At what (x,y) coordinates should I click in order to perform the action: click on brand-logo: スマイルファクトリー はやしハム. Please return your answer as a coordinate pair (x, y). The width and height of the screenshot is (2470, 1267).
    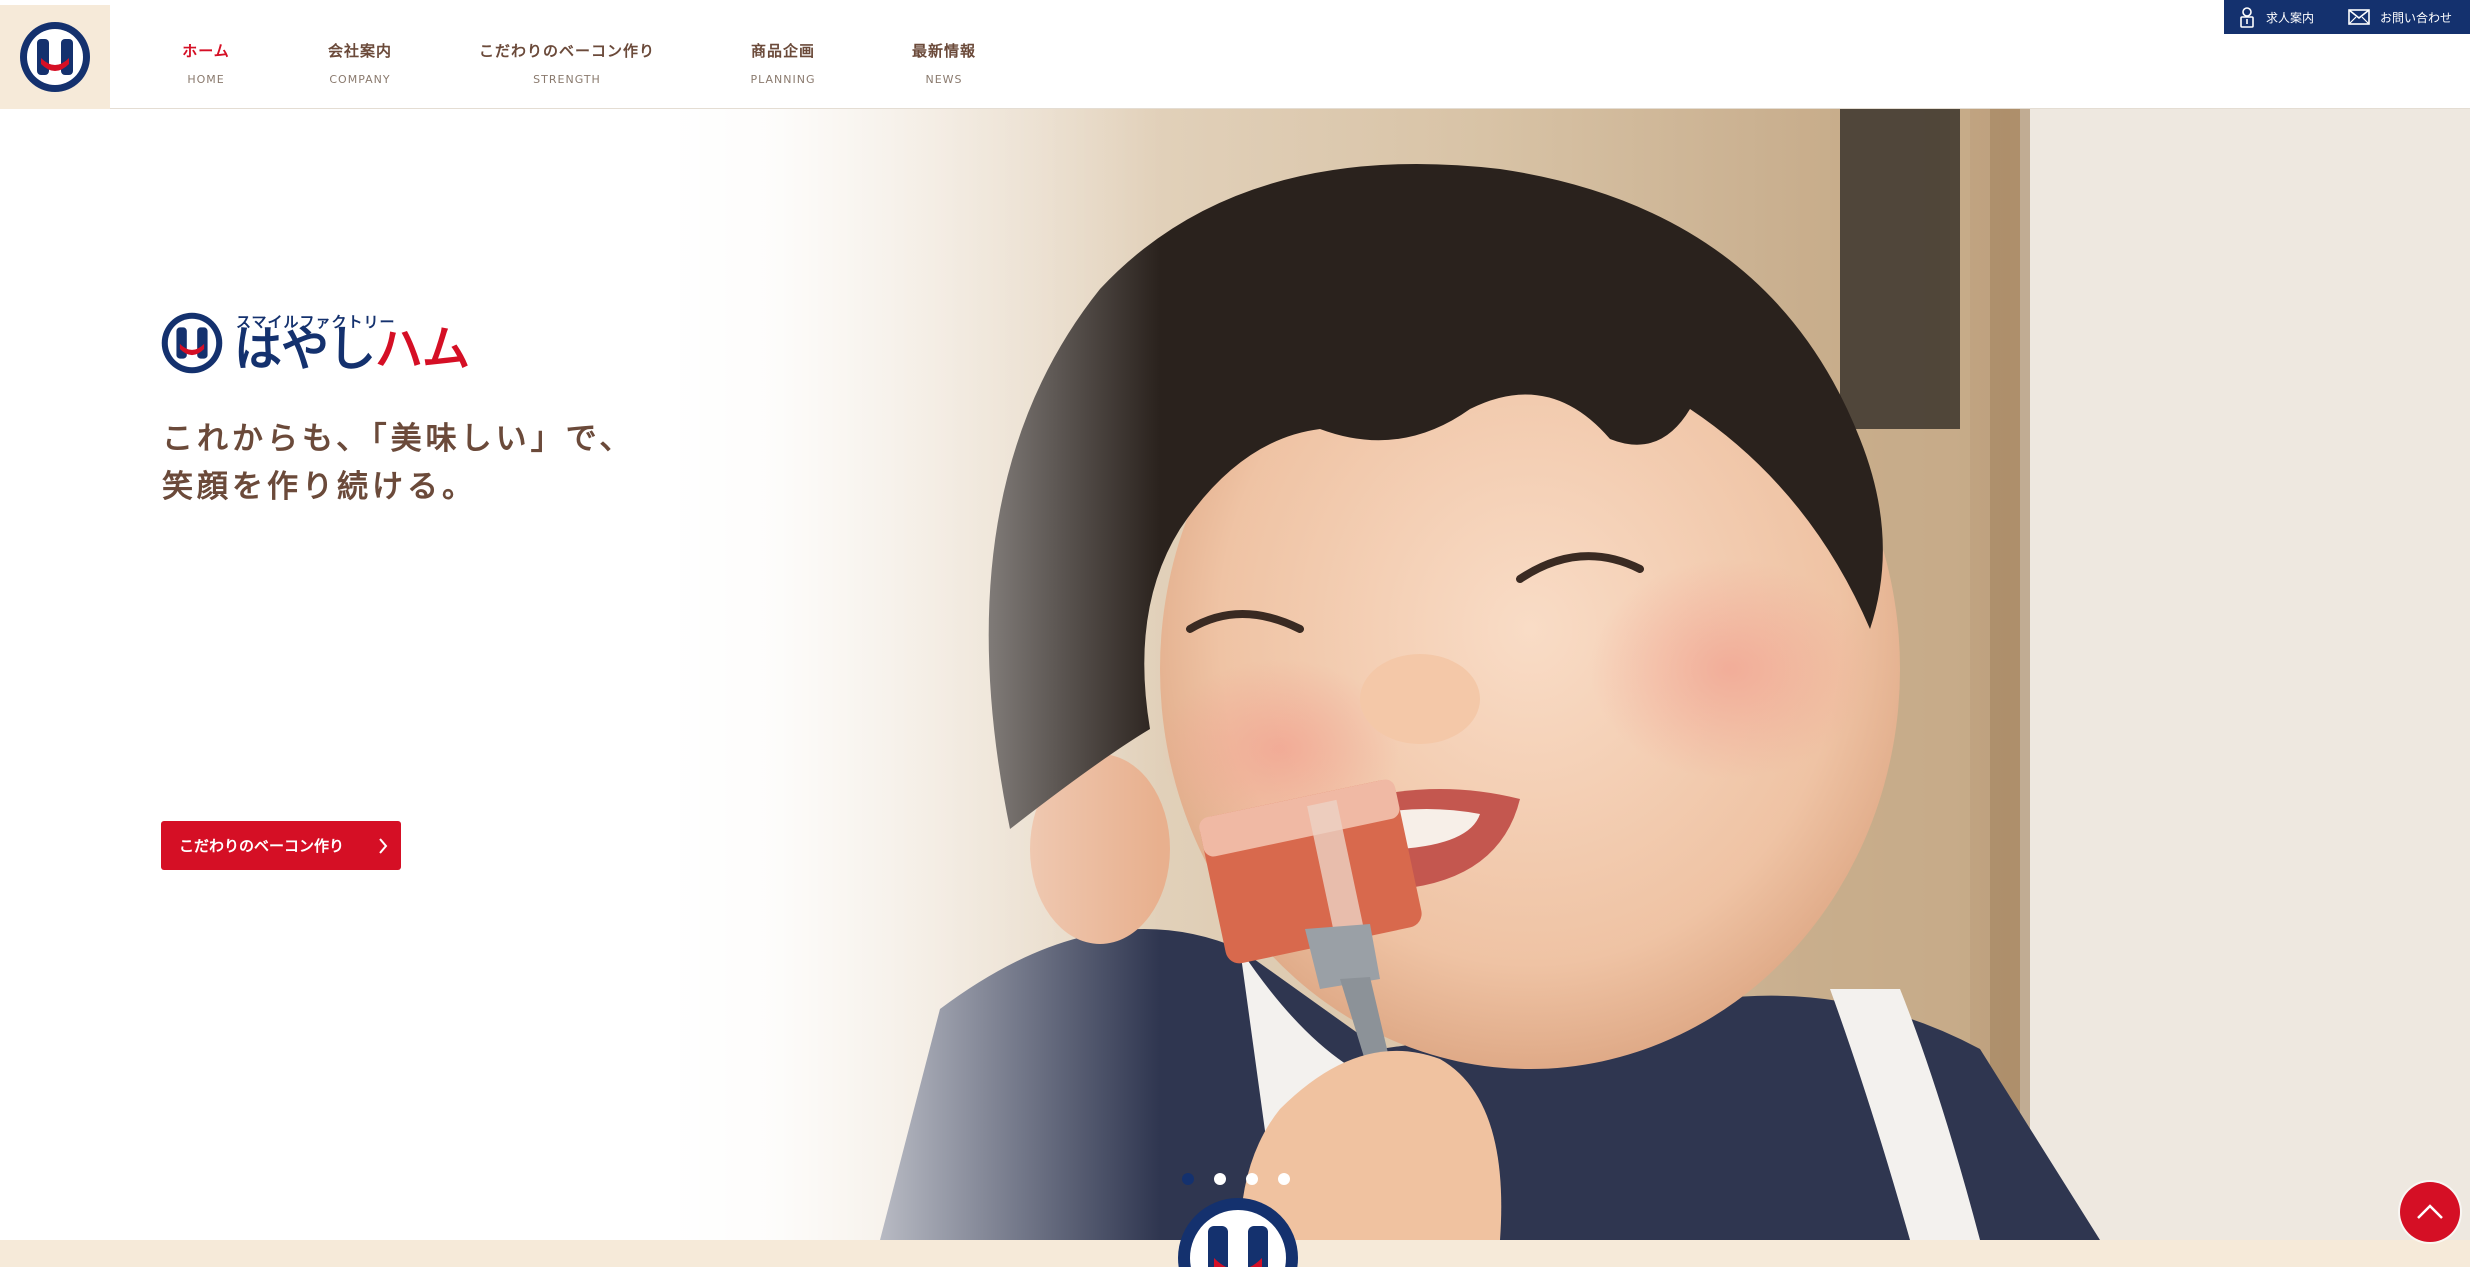
    Looking at the image, I should click on (315, 345).